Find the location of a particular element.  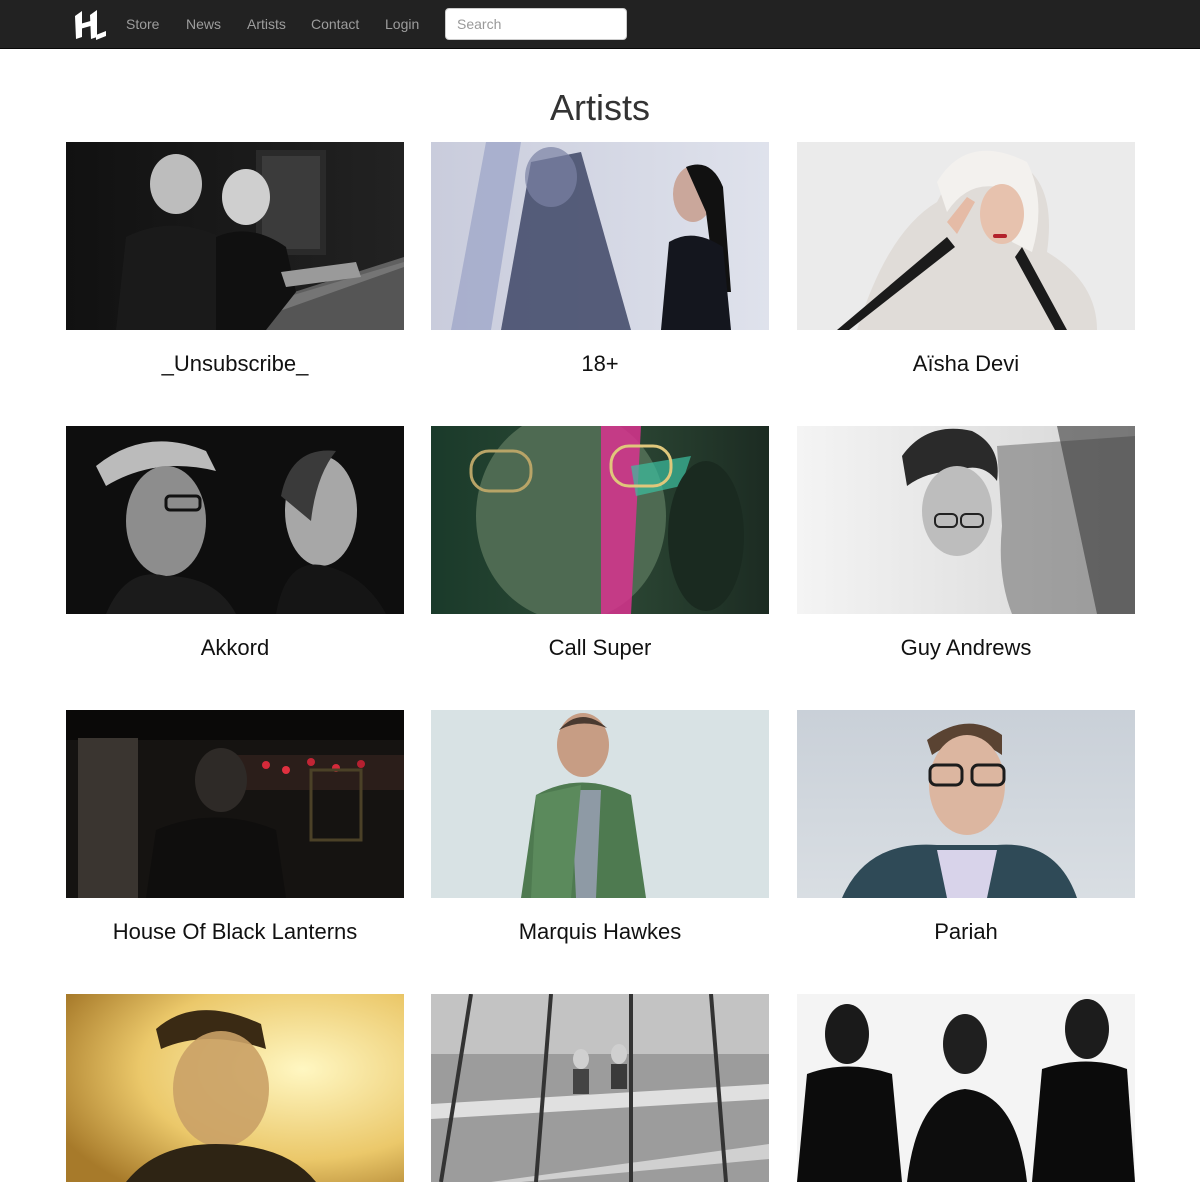

nav-login-link: Login is located at coordinates (402, 24).